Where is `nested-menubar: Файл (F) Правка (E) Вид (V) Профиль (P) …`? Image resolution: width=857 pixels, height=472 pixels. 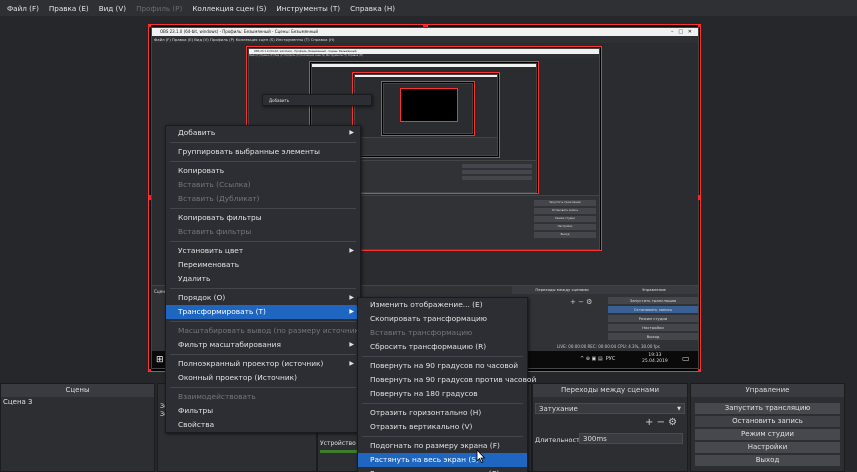 nested-menubar: Файл (F) Правка (E) Вид (V) Профиль (P) … is located at coordinates (425, 39).